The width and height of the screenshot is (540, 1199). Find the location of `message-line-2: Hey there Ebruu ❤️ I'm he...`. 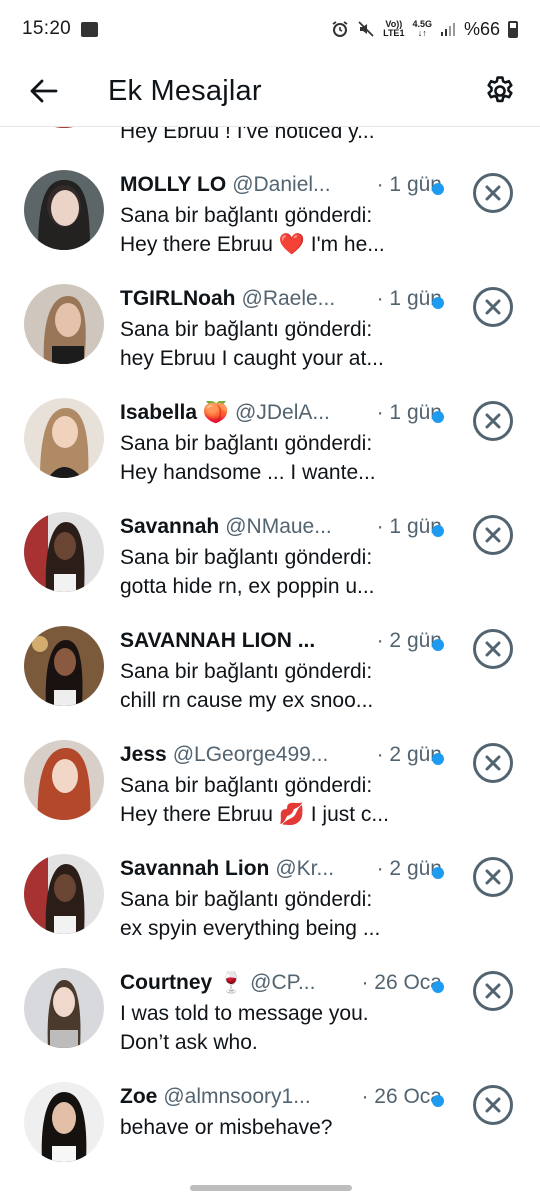

message-line-2: Hey there Ebruu ❤️ I'm he... is located at coordinates (252, 244).